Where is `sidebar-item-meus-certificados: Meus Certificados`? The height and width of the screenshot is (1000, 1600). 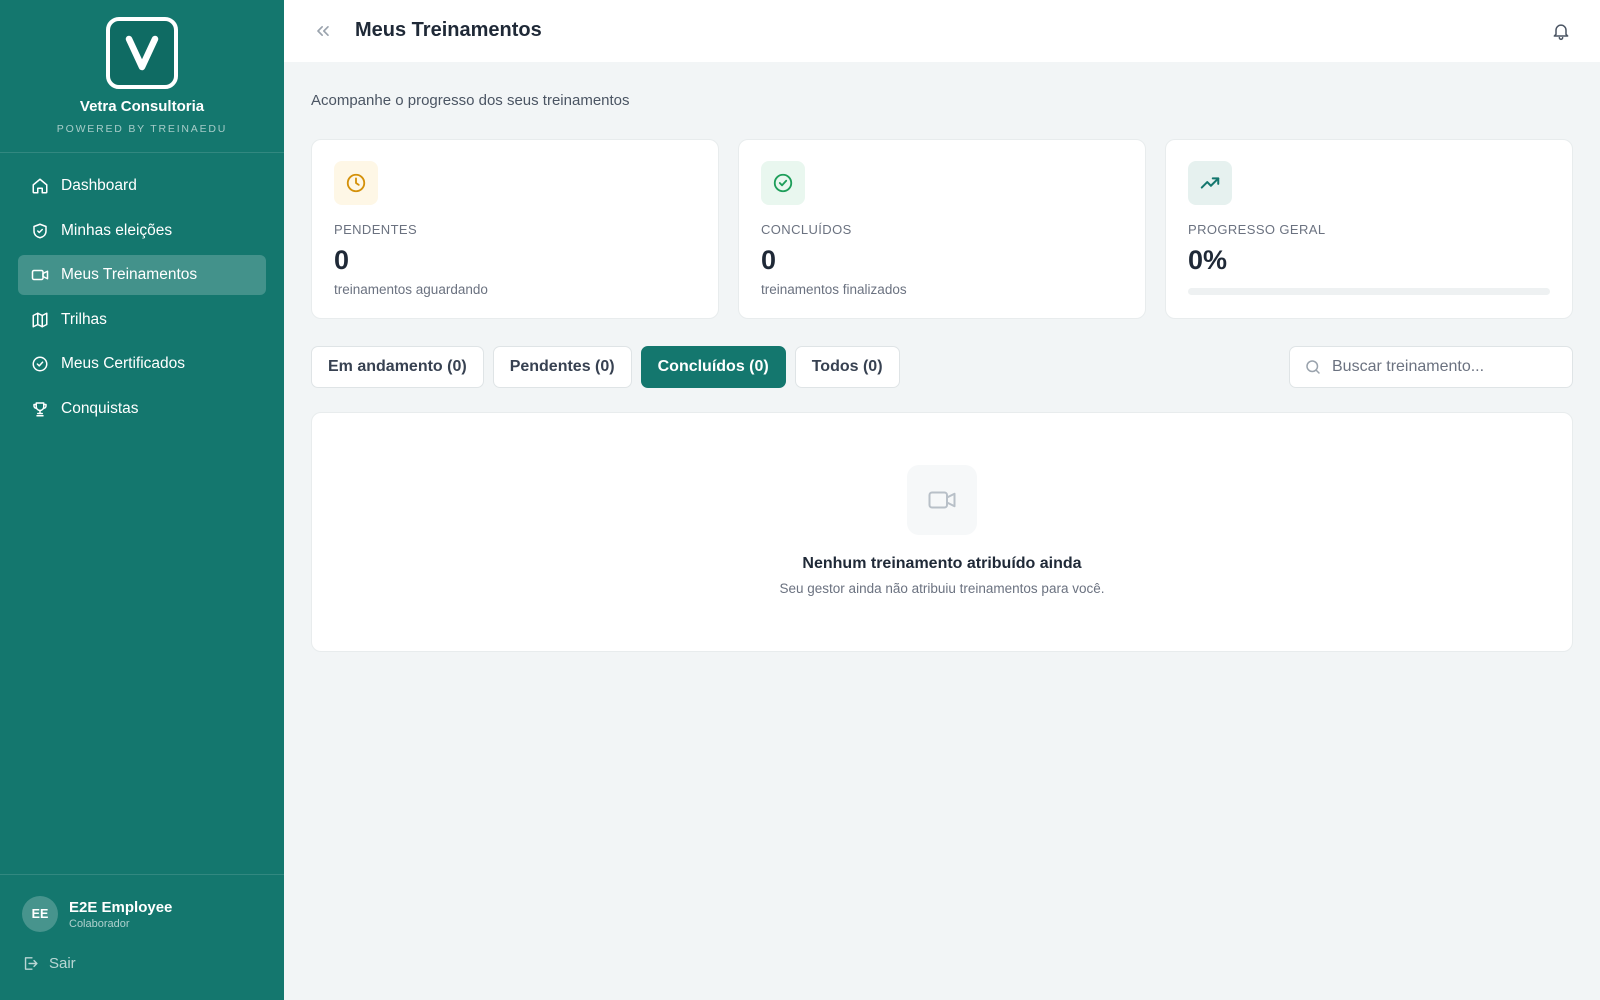 sidebar-item-meus-certificados: Meus Certificados is located at coordinates (142, 364).